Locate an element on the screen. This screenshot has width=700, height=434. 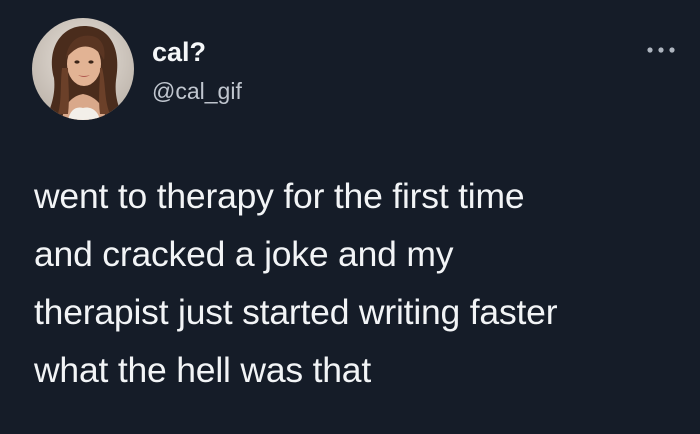
more-horizontal-icon is located at coordinates (661, 50).